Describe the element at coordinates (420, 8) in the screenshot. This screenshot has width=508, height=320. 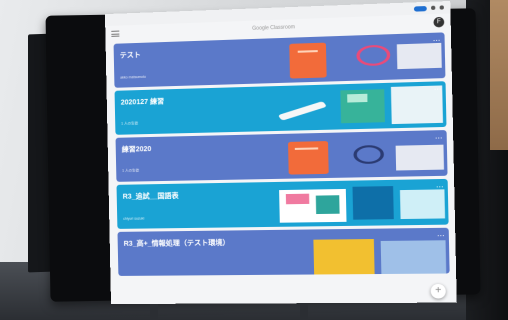
I see `network-indicator-icon` at that location.